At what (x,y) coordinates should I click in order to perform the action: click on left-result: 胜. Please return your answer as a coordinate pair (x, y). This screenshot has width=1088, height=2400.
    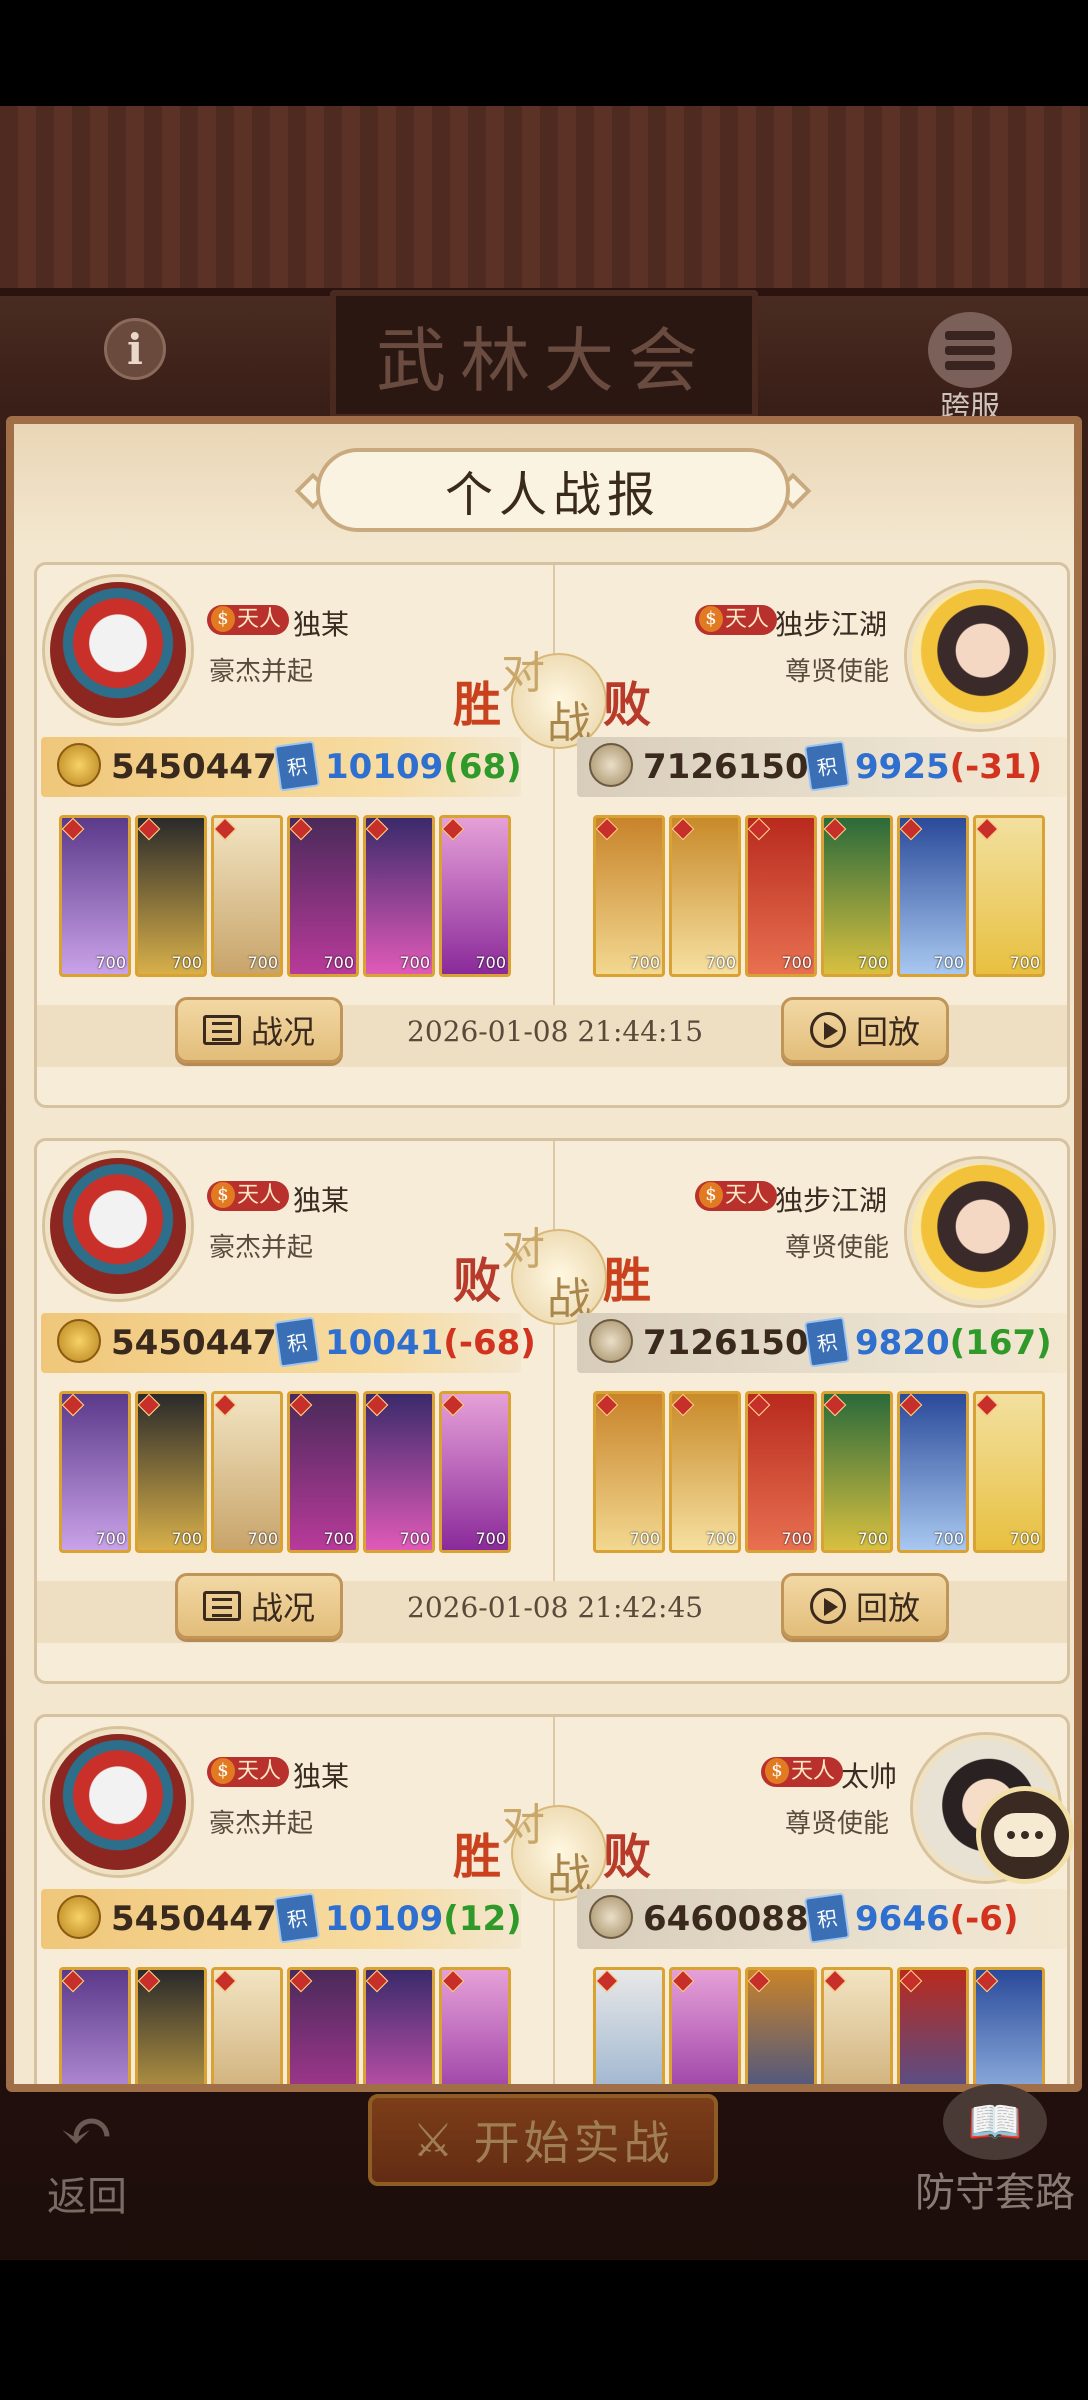
    Looking at the image, I should click on (477, 705).